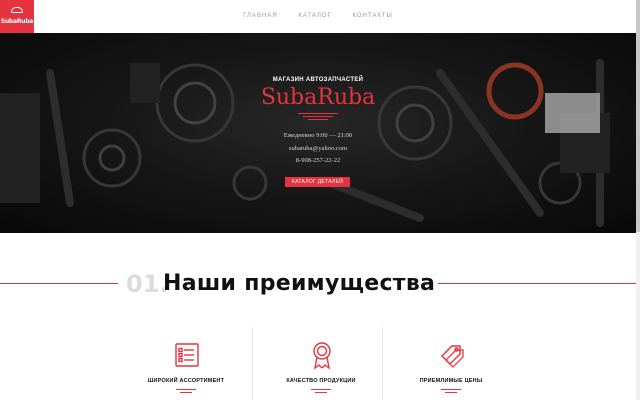 The height and width of the screenshot is (400, 640). What do you see at coordinates (314, 16) in the screenshot?
I see `nav-item-catalog: КАТАЛОГ` at bounding box center [314, 16].